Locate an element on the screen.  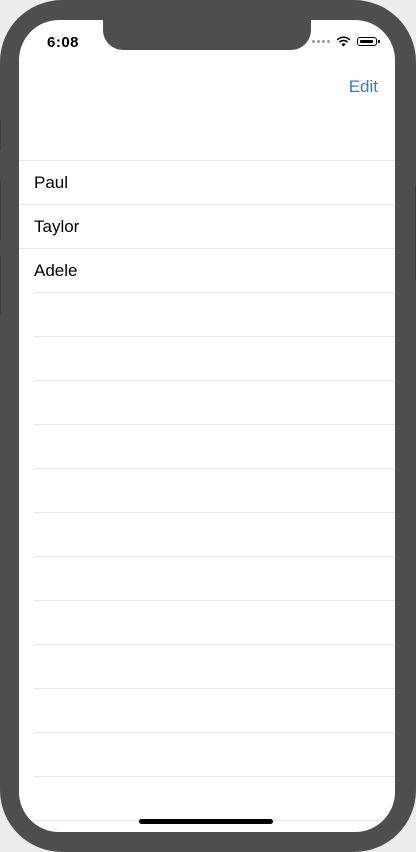
side-button-volume-up is located at coordinates (0, 210).